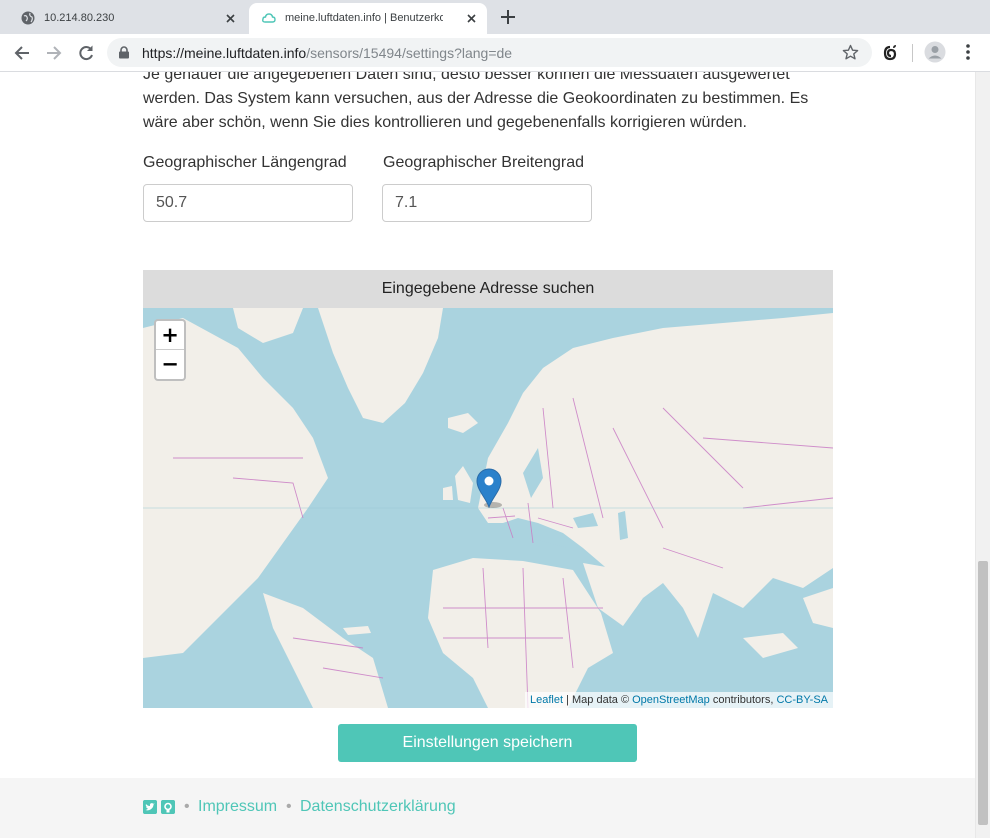 The height and width of the screenshot is (838, 990). Describe the element at coordinates (546, 700) in the screenshot. I see `leaflet-link: Leaflet` at that location.